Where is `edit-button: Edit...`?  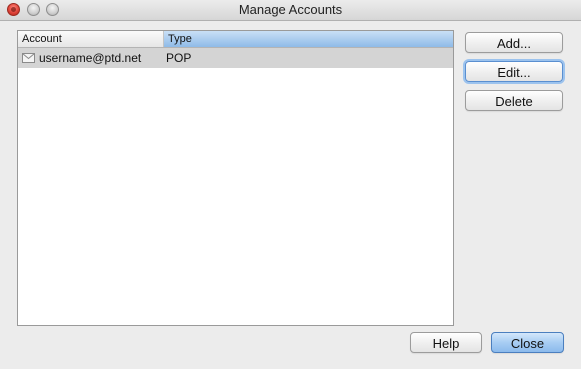
edit-button: Edit... is located at coordinates (514, 71).